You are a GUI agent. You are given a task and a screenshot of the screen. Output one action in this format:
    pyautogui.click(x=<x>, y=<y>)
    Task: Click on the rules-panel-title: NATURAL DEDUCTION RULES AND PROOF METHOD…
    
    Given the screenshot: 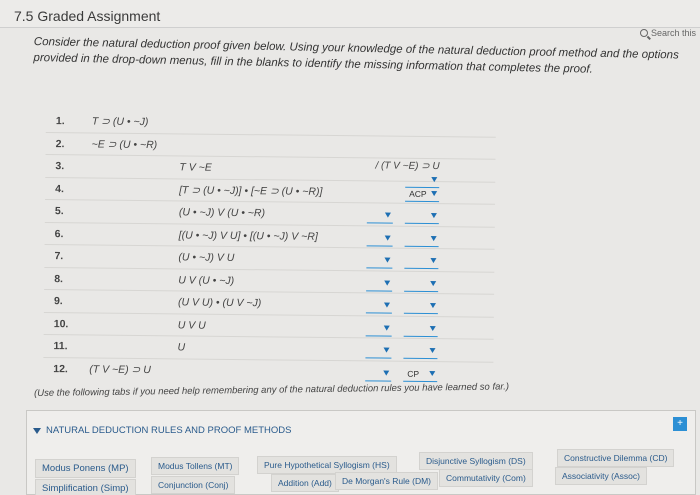 What is the action you would take?
    pyautogui.click(x=169, y=430)
    